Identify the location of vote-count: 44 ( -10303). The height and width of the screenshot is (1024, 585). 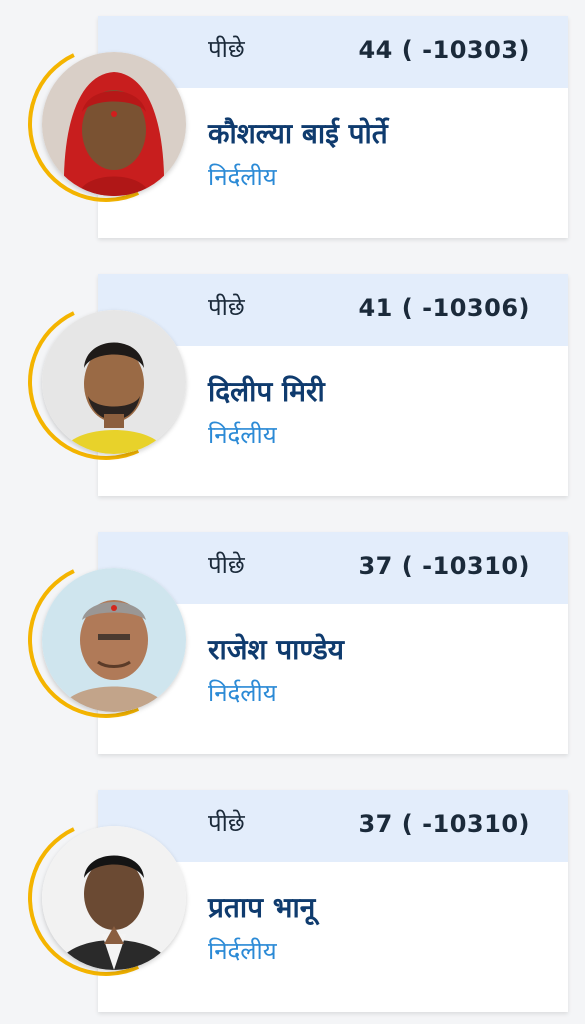
(444, 50).